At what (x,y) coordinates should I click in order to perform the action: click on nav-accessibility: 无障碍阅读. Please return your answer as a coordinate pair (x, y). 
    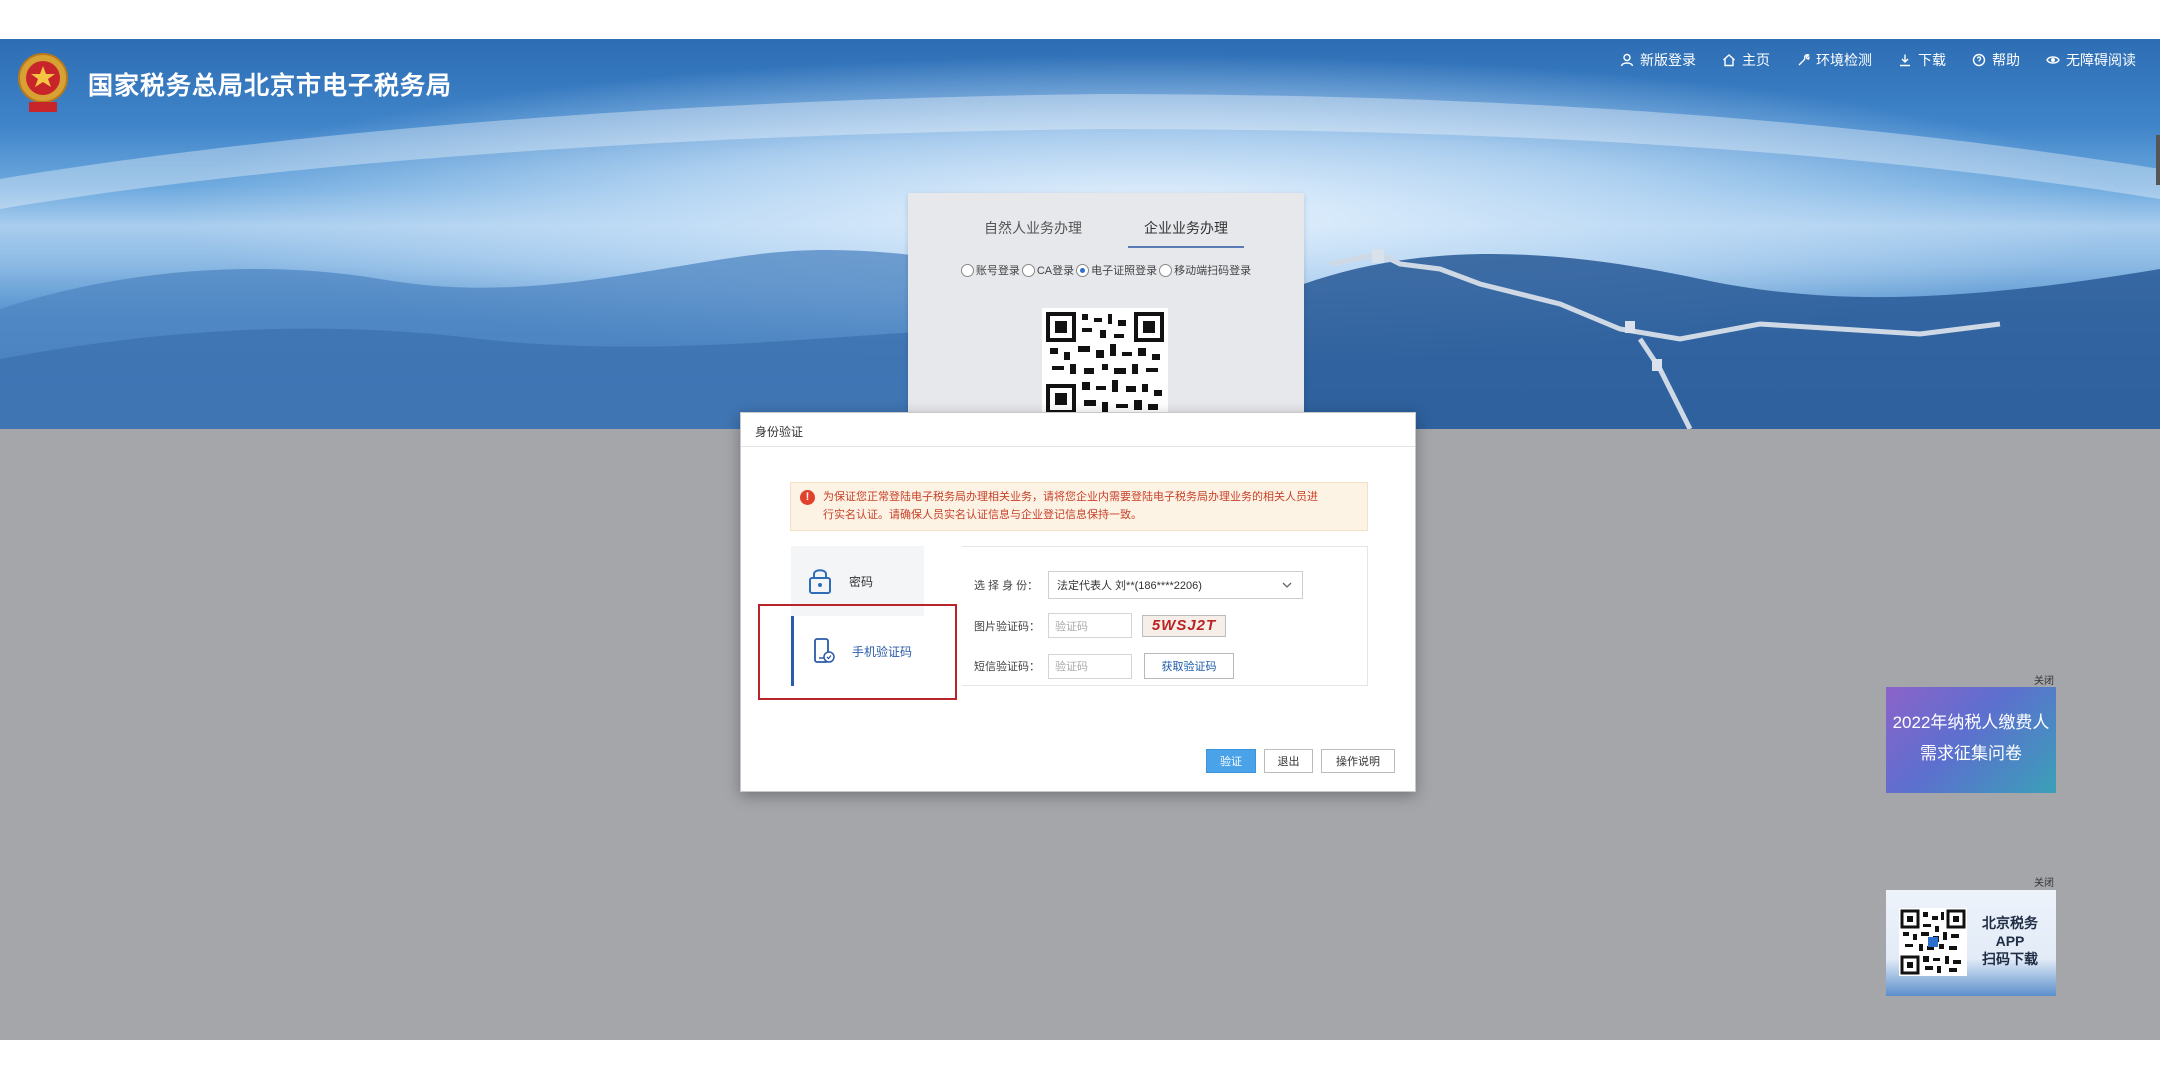
    Looking at the image, I should click on (2091, 60).